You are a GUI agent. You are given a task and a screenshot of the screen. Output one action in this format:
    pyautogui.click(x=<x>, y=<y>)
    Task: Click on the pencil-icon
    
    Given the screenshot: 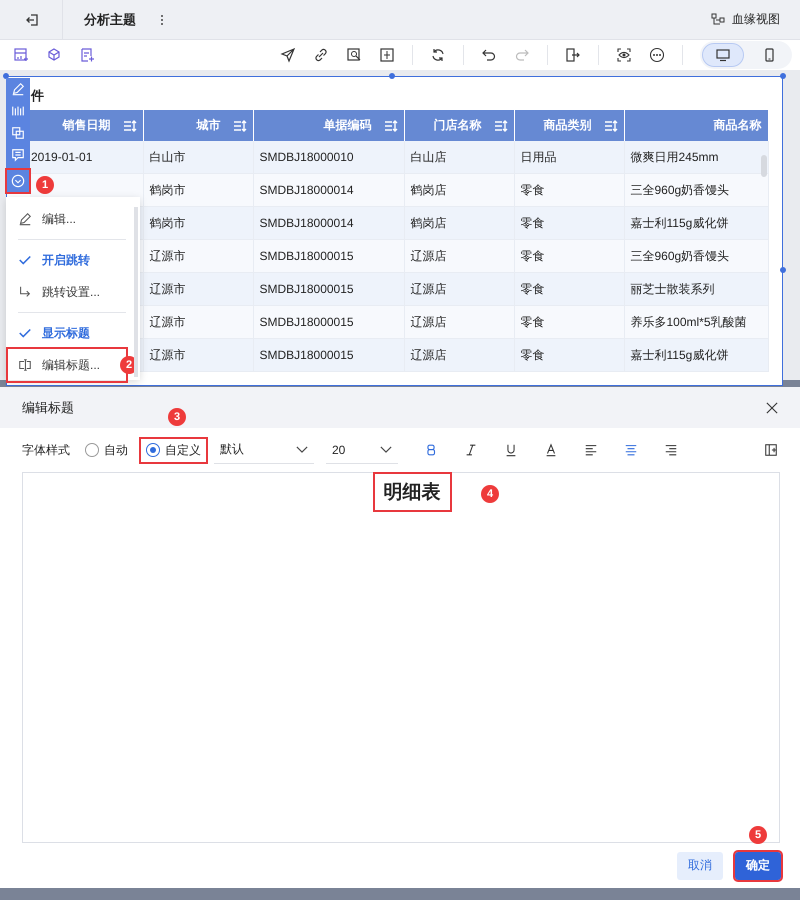 What is the action you would take?
    pyautogui.click(x=25, y=219)
    